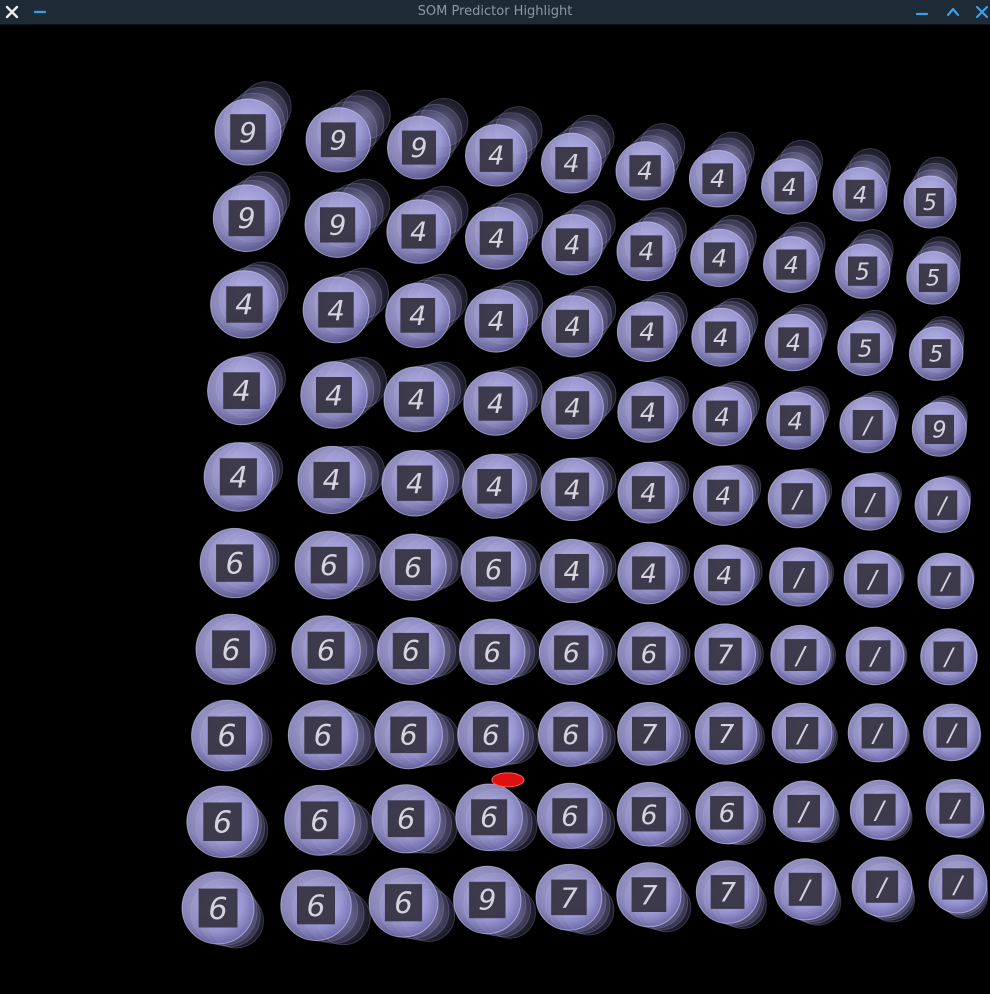  Describe the element at coordinates (953, 12) in the screenshot. I see `maximize-button` at that location.